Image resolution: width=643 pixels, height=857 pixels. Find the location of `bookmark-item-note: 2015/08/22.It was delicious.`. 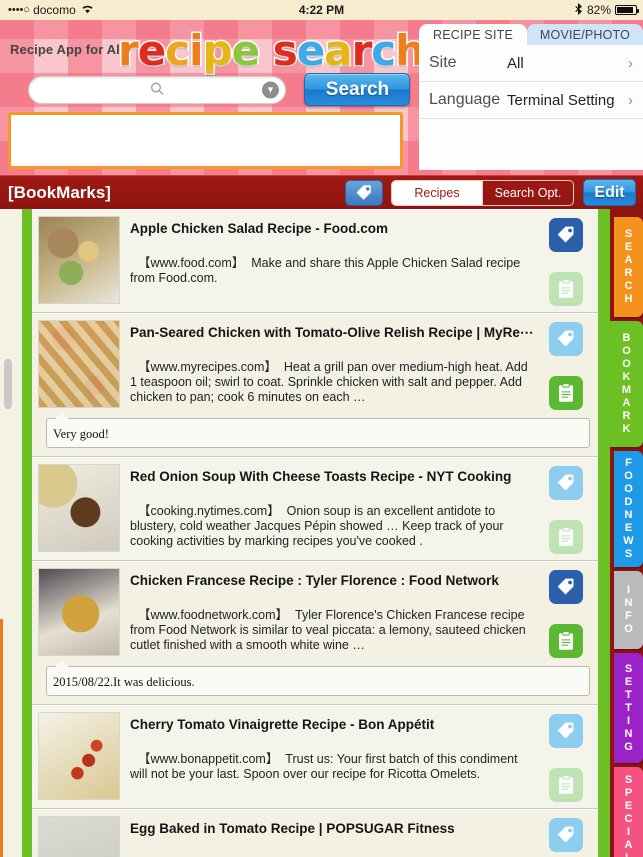

bookmark-item-note: 2015/08/22.It was delicious. is located at coordinates (318, 678).